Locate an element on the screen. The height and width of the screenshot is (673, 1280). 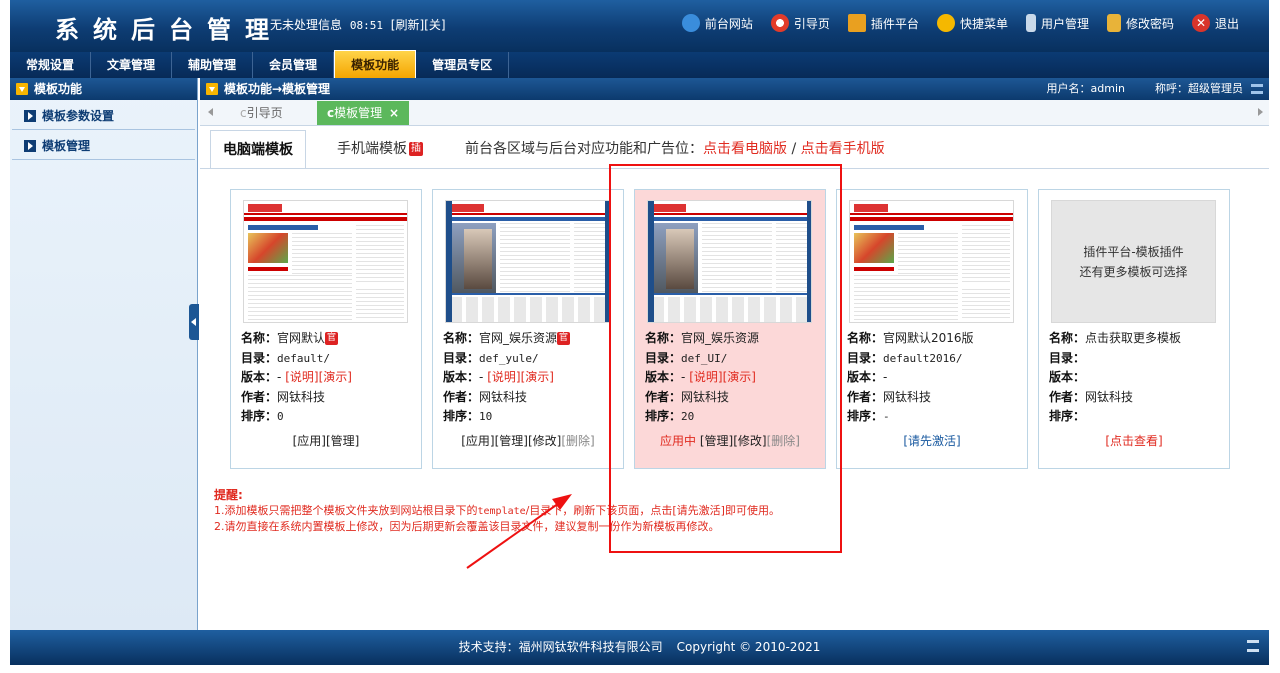
role: 称呼：超级管理员 is located at coordinates (1199, 88).